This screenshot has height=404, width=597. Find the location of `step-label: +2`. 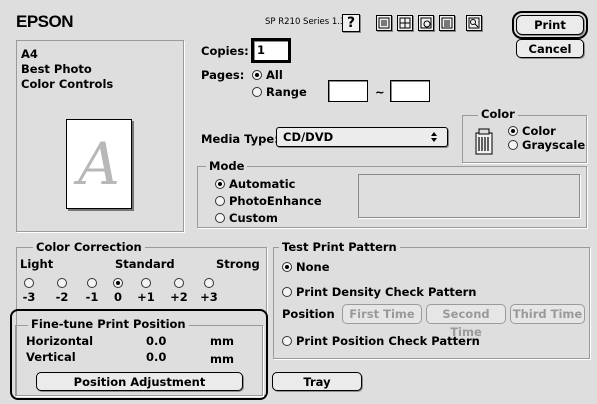

step-label: +2 is located at coordinates (179, 297).